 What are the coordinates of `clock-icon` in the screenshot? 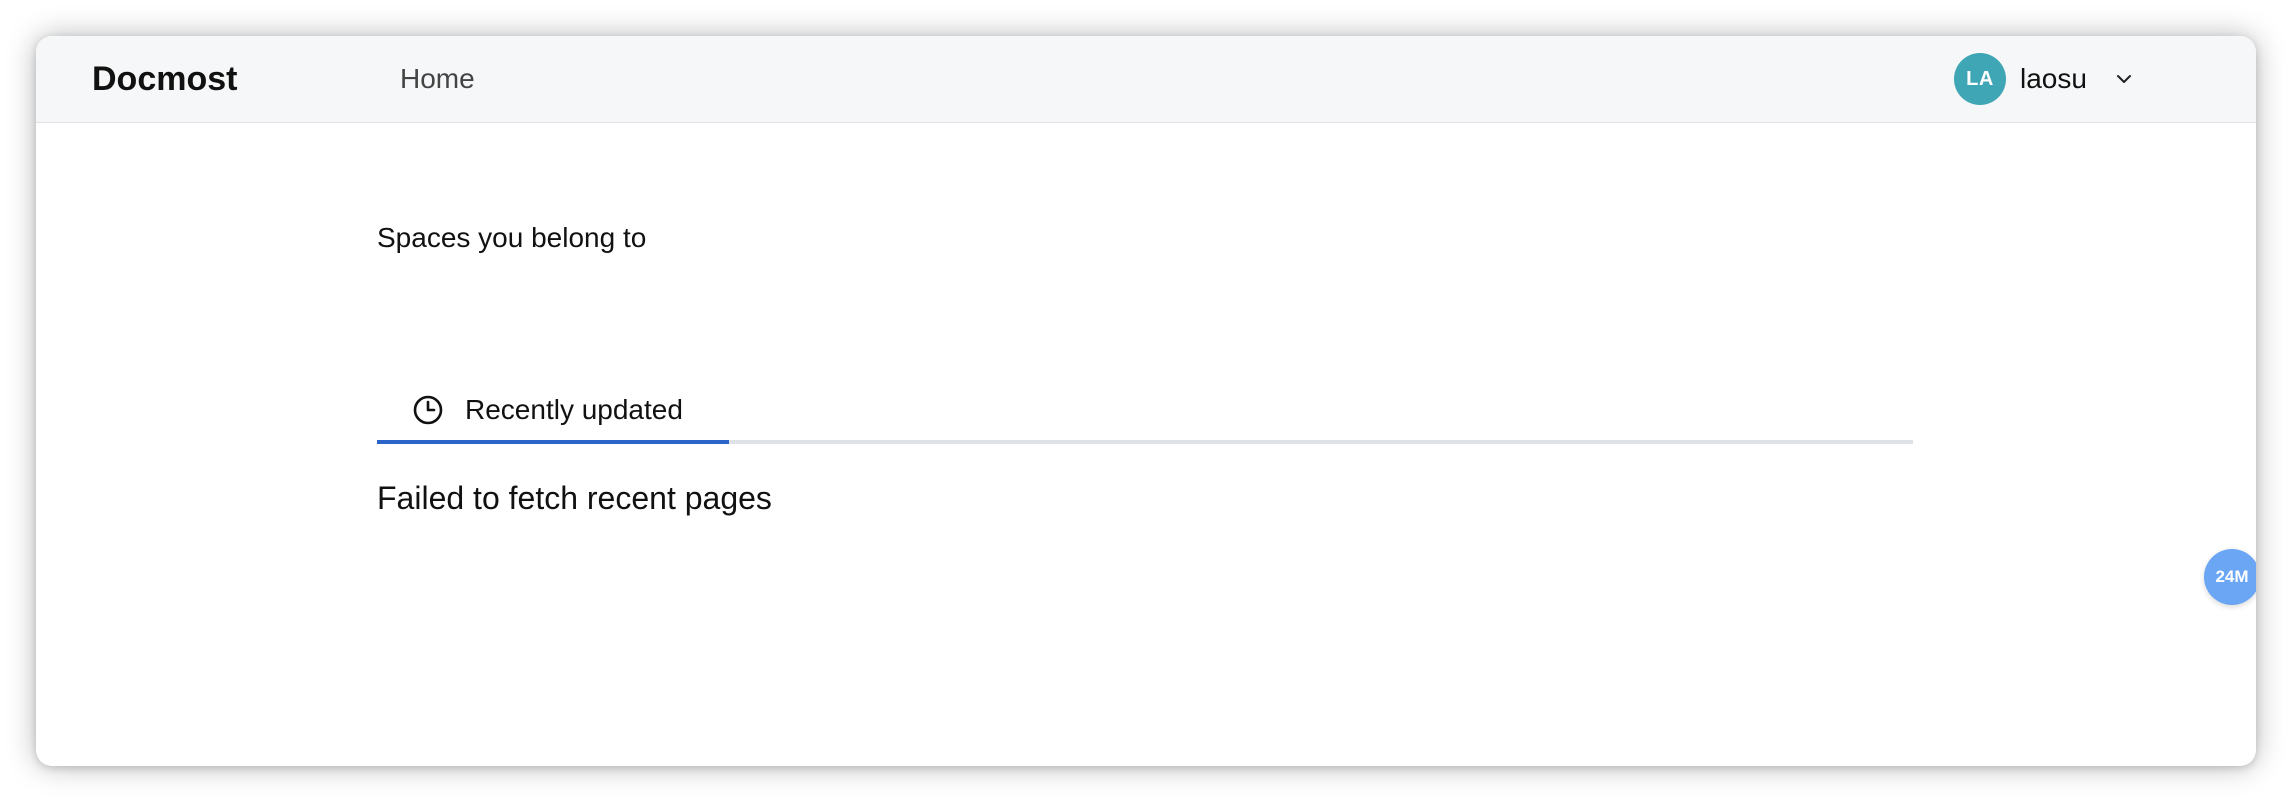 It's located at (428, 410).